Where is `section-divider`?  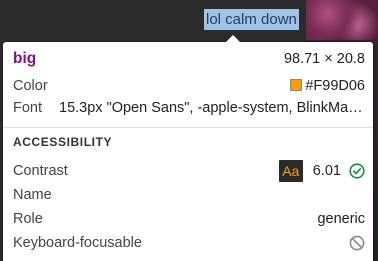
section-divider is located at coordinates (188, 127).